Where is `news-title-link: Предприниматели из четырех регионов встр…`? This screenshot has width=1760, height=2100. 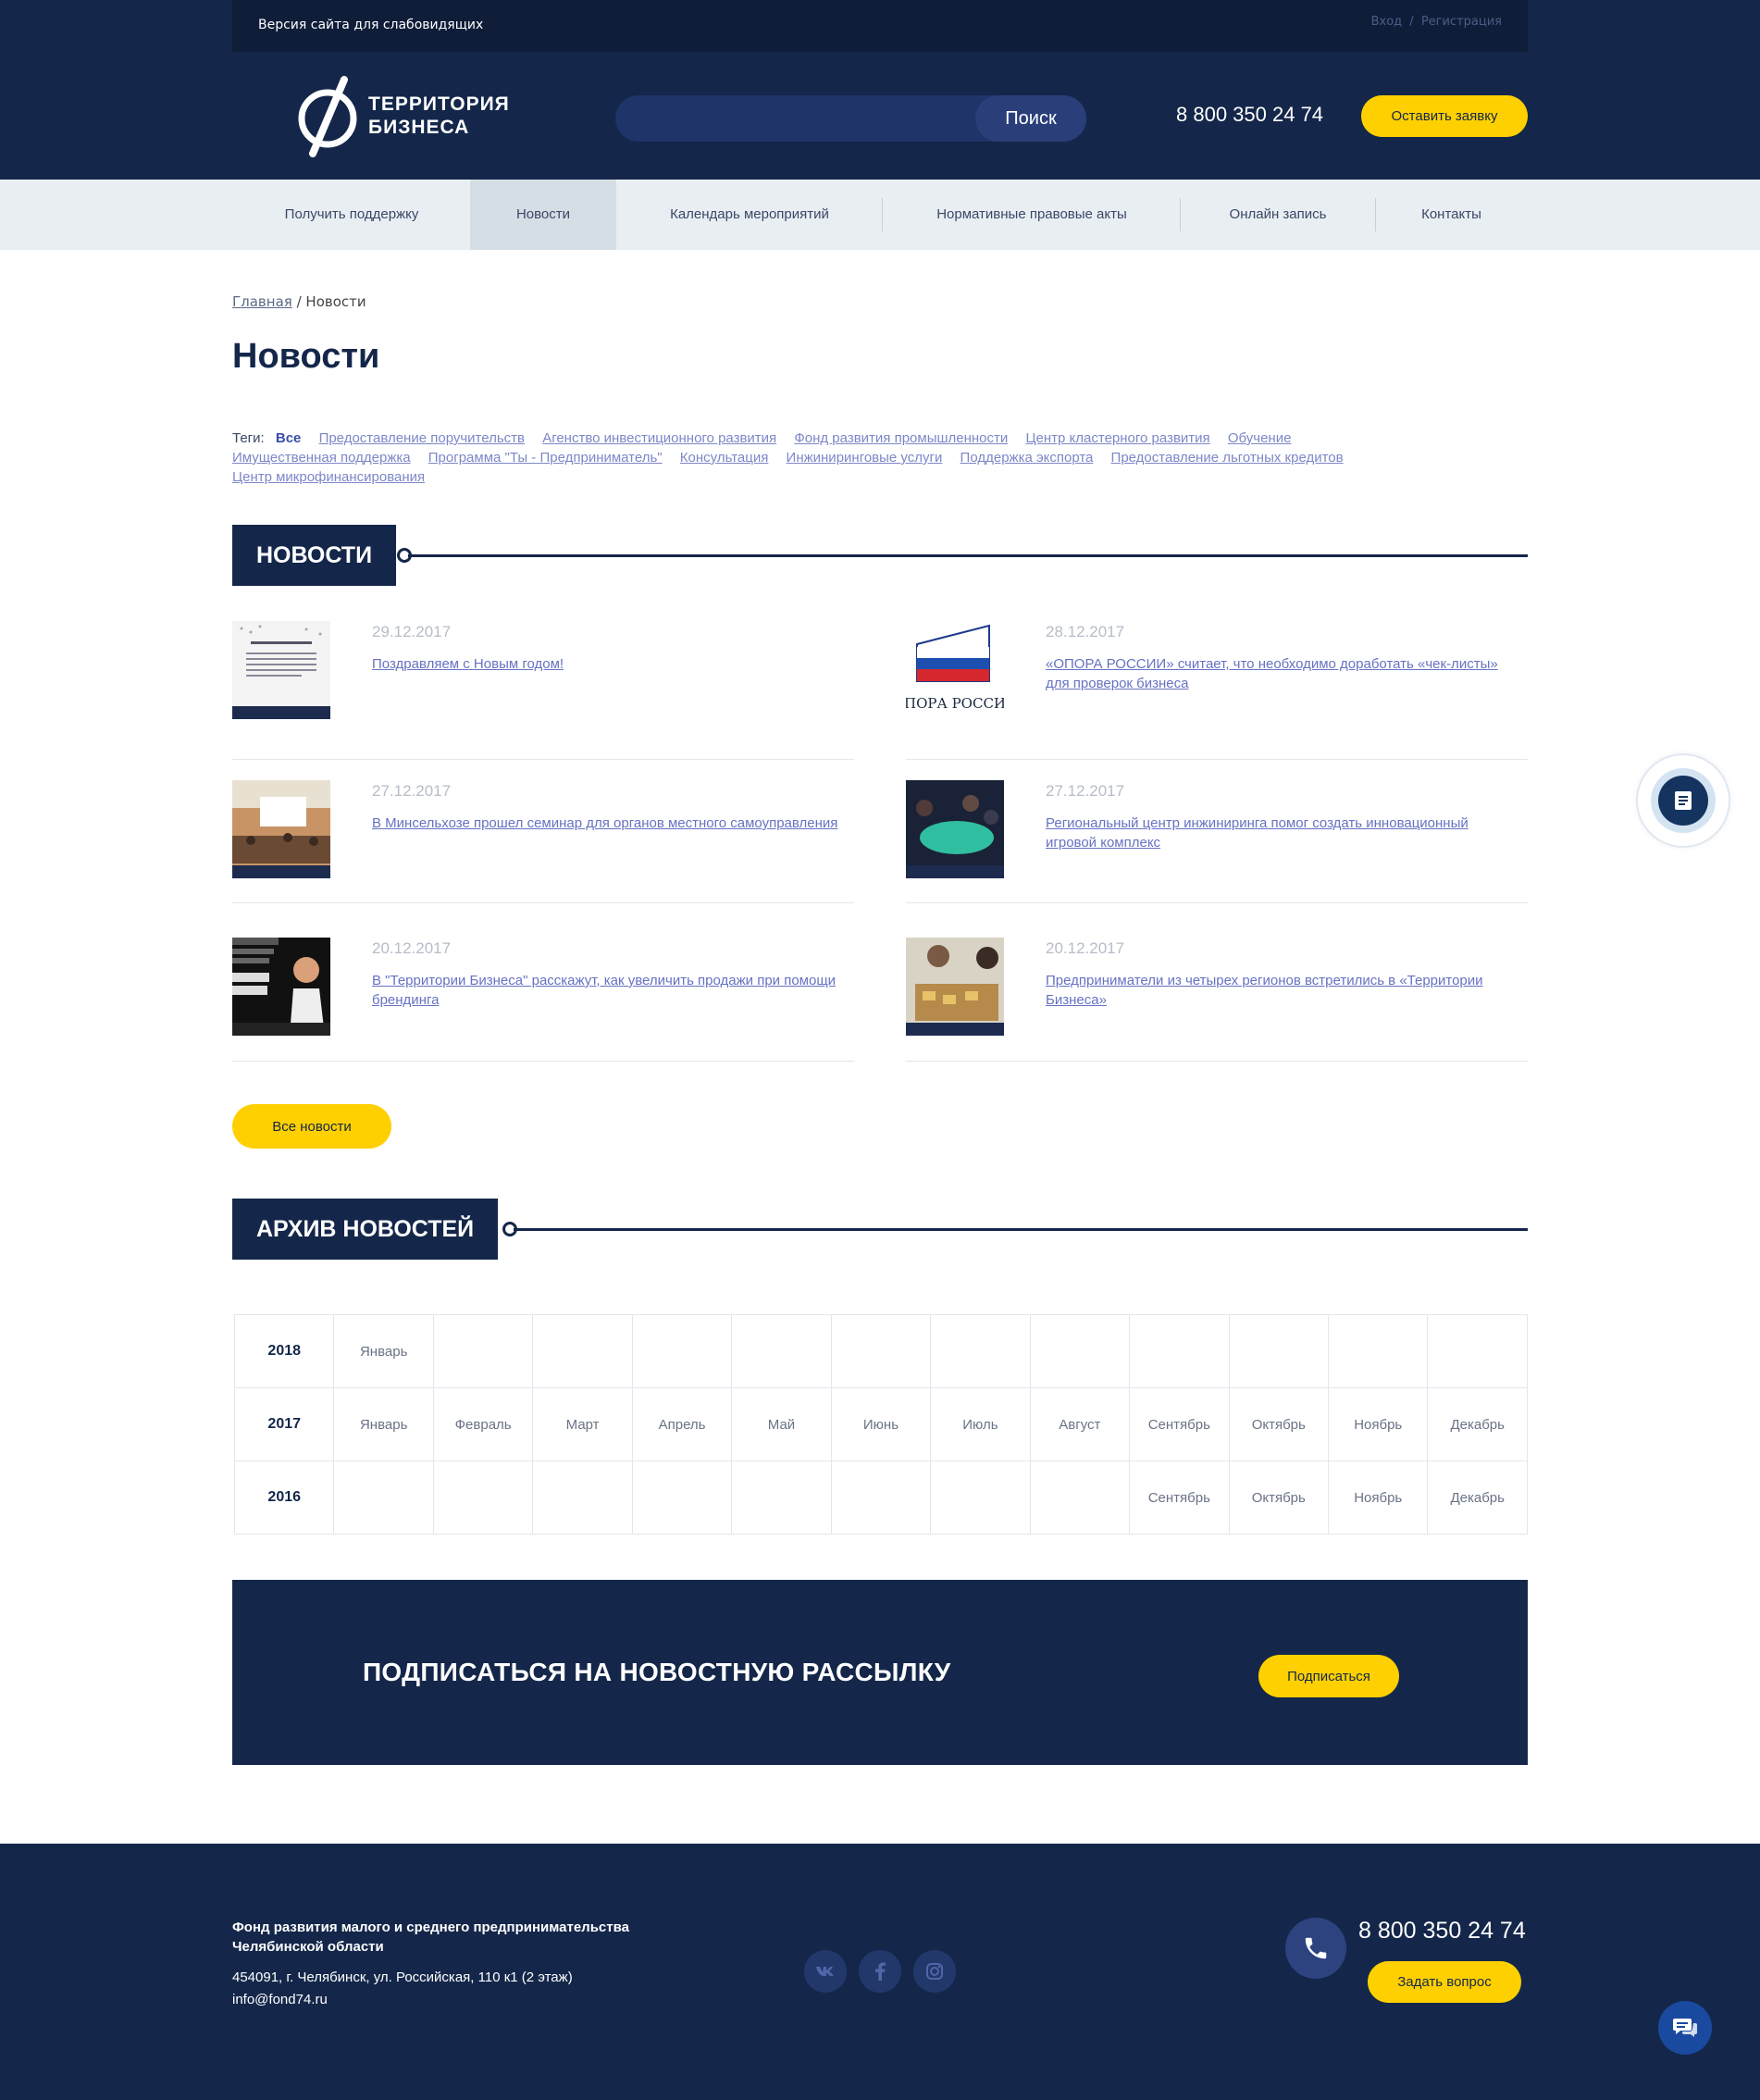 news-title-link: Предприниматели из четырех регионов встр… is located at coordinates (1282, 990).